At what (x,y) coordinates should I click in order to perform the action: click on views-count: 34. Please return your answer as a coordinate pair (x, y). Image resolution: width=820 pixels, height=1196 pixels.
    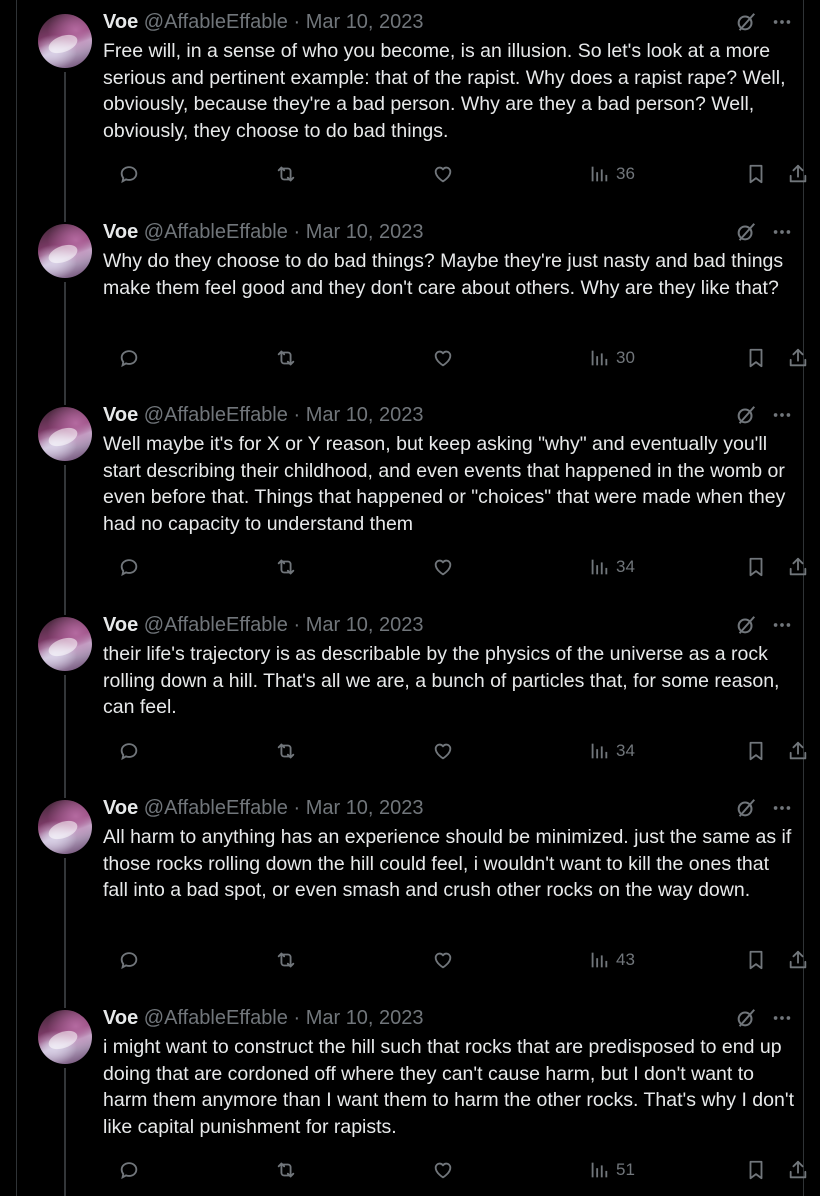
    Looking at the image, I should click on (625, 566).